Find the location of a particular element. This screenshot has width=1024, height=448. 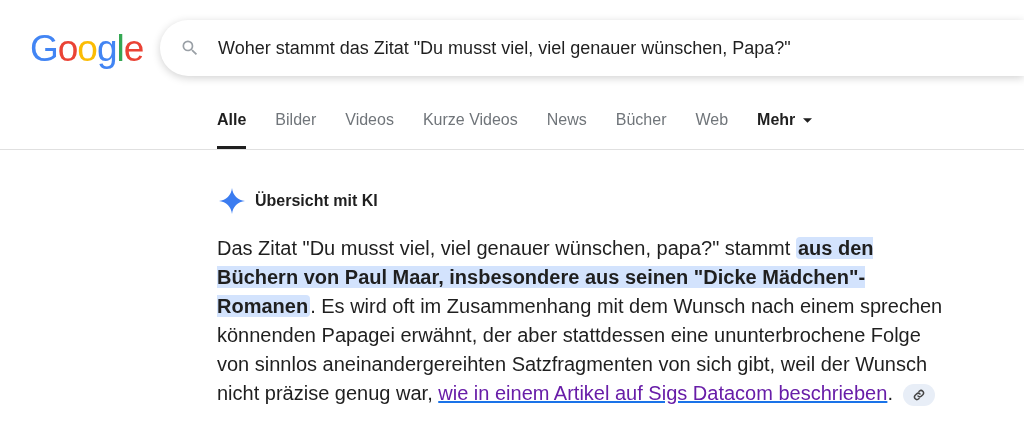

tab: News is located at coordinates (566, 128).